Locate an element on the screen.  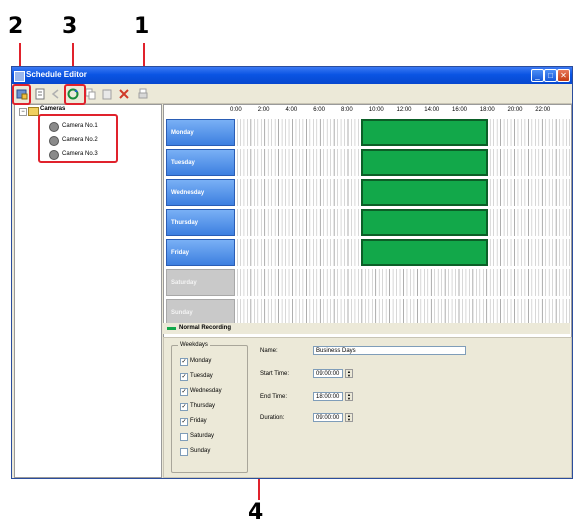
copy-icon is located at coordinates (91, 94).